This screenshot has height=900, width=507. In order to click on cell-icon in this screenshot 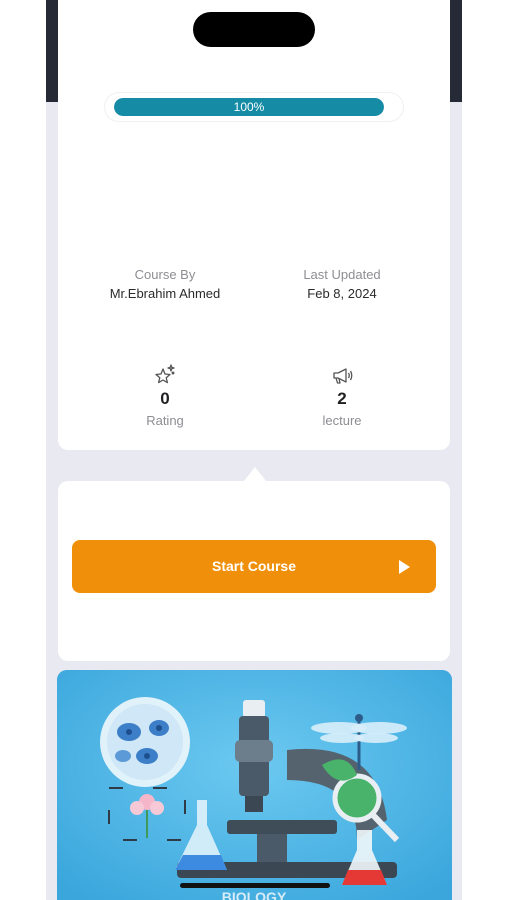, I will do `click(145, 742)`.